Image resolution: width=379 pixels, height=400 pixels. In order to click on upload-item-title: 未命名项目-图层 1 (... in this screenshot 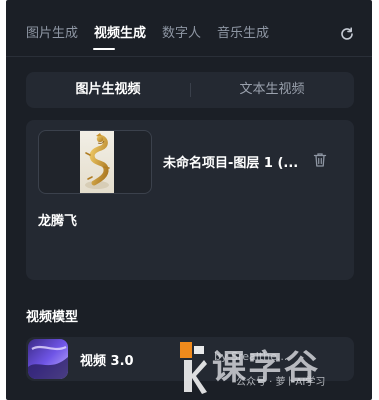, I will do `click(231, 163)`.